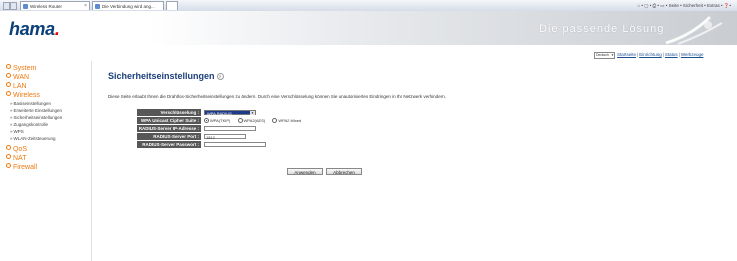 The width and height of the screenshot is (737, 261). I want to click on nav-system: System, so click(21, 68).